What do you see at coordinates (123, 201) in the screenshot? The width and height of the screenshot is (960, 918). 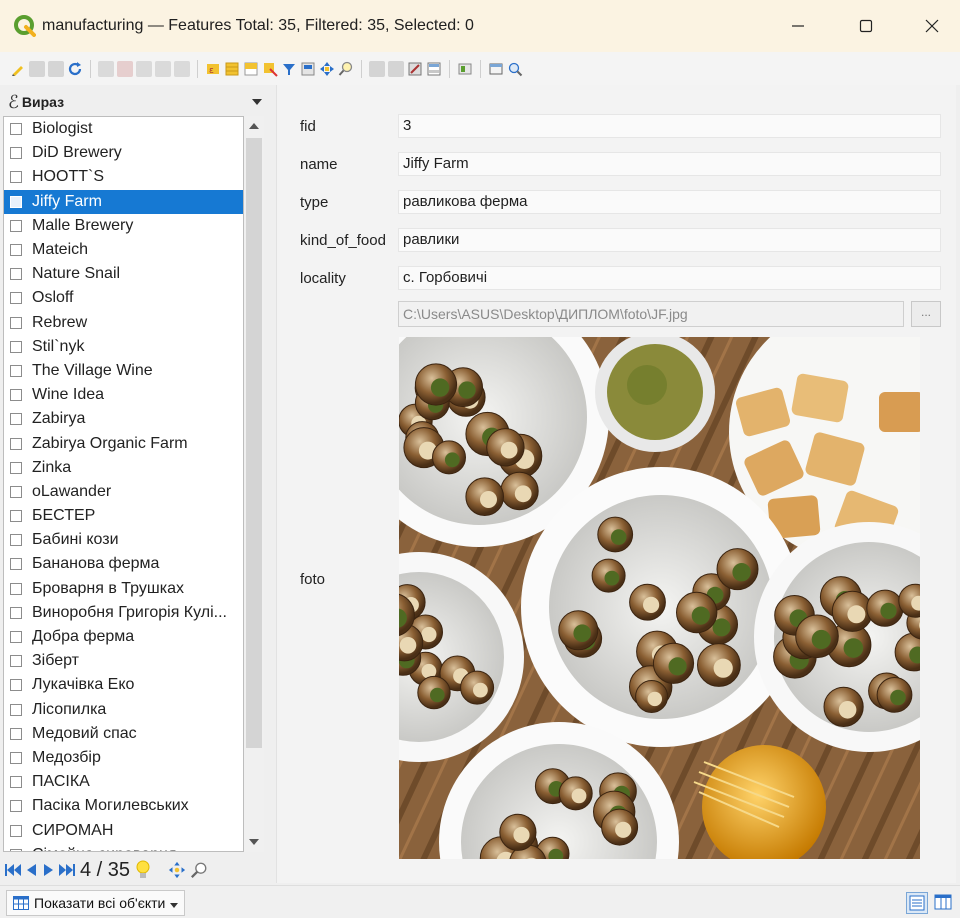 I see `list-item: Jiffy Farm` at bounding box center [123, 201].